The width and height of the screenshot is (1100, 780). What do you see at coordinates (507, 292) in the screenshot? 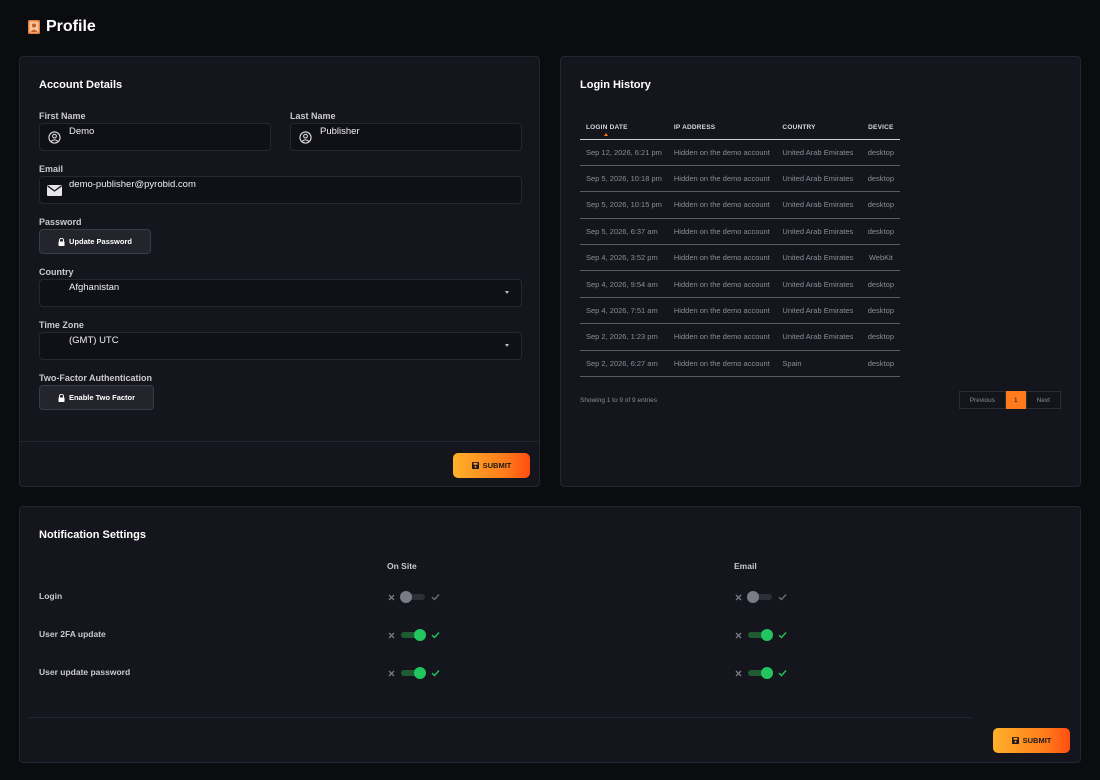
I see `chevron-down-icon` at bounding box center [507, 292].